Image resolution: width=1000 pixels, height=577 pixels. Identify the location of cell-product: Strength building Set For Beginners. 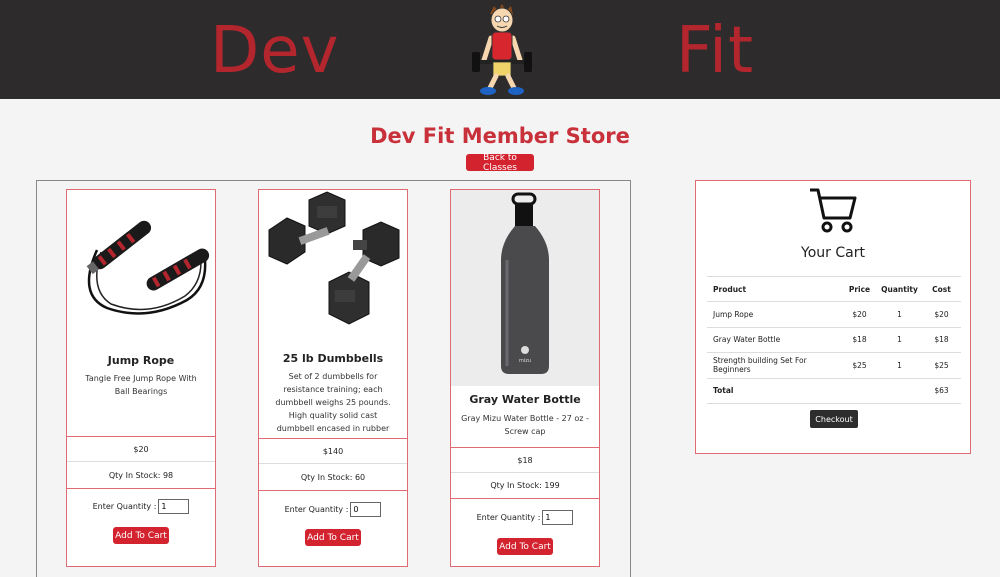
(774, 365).